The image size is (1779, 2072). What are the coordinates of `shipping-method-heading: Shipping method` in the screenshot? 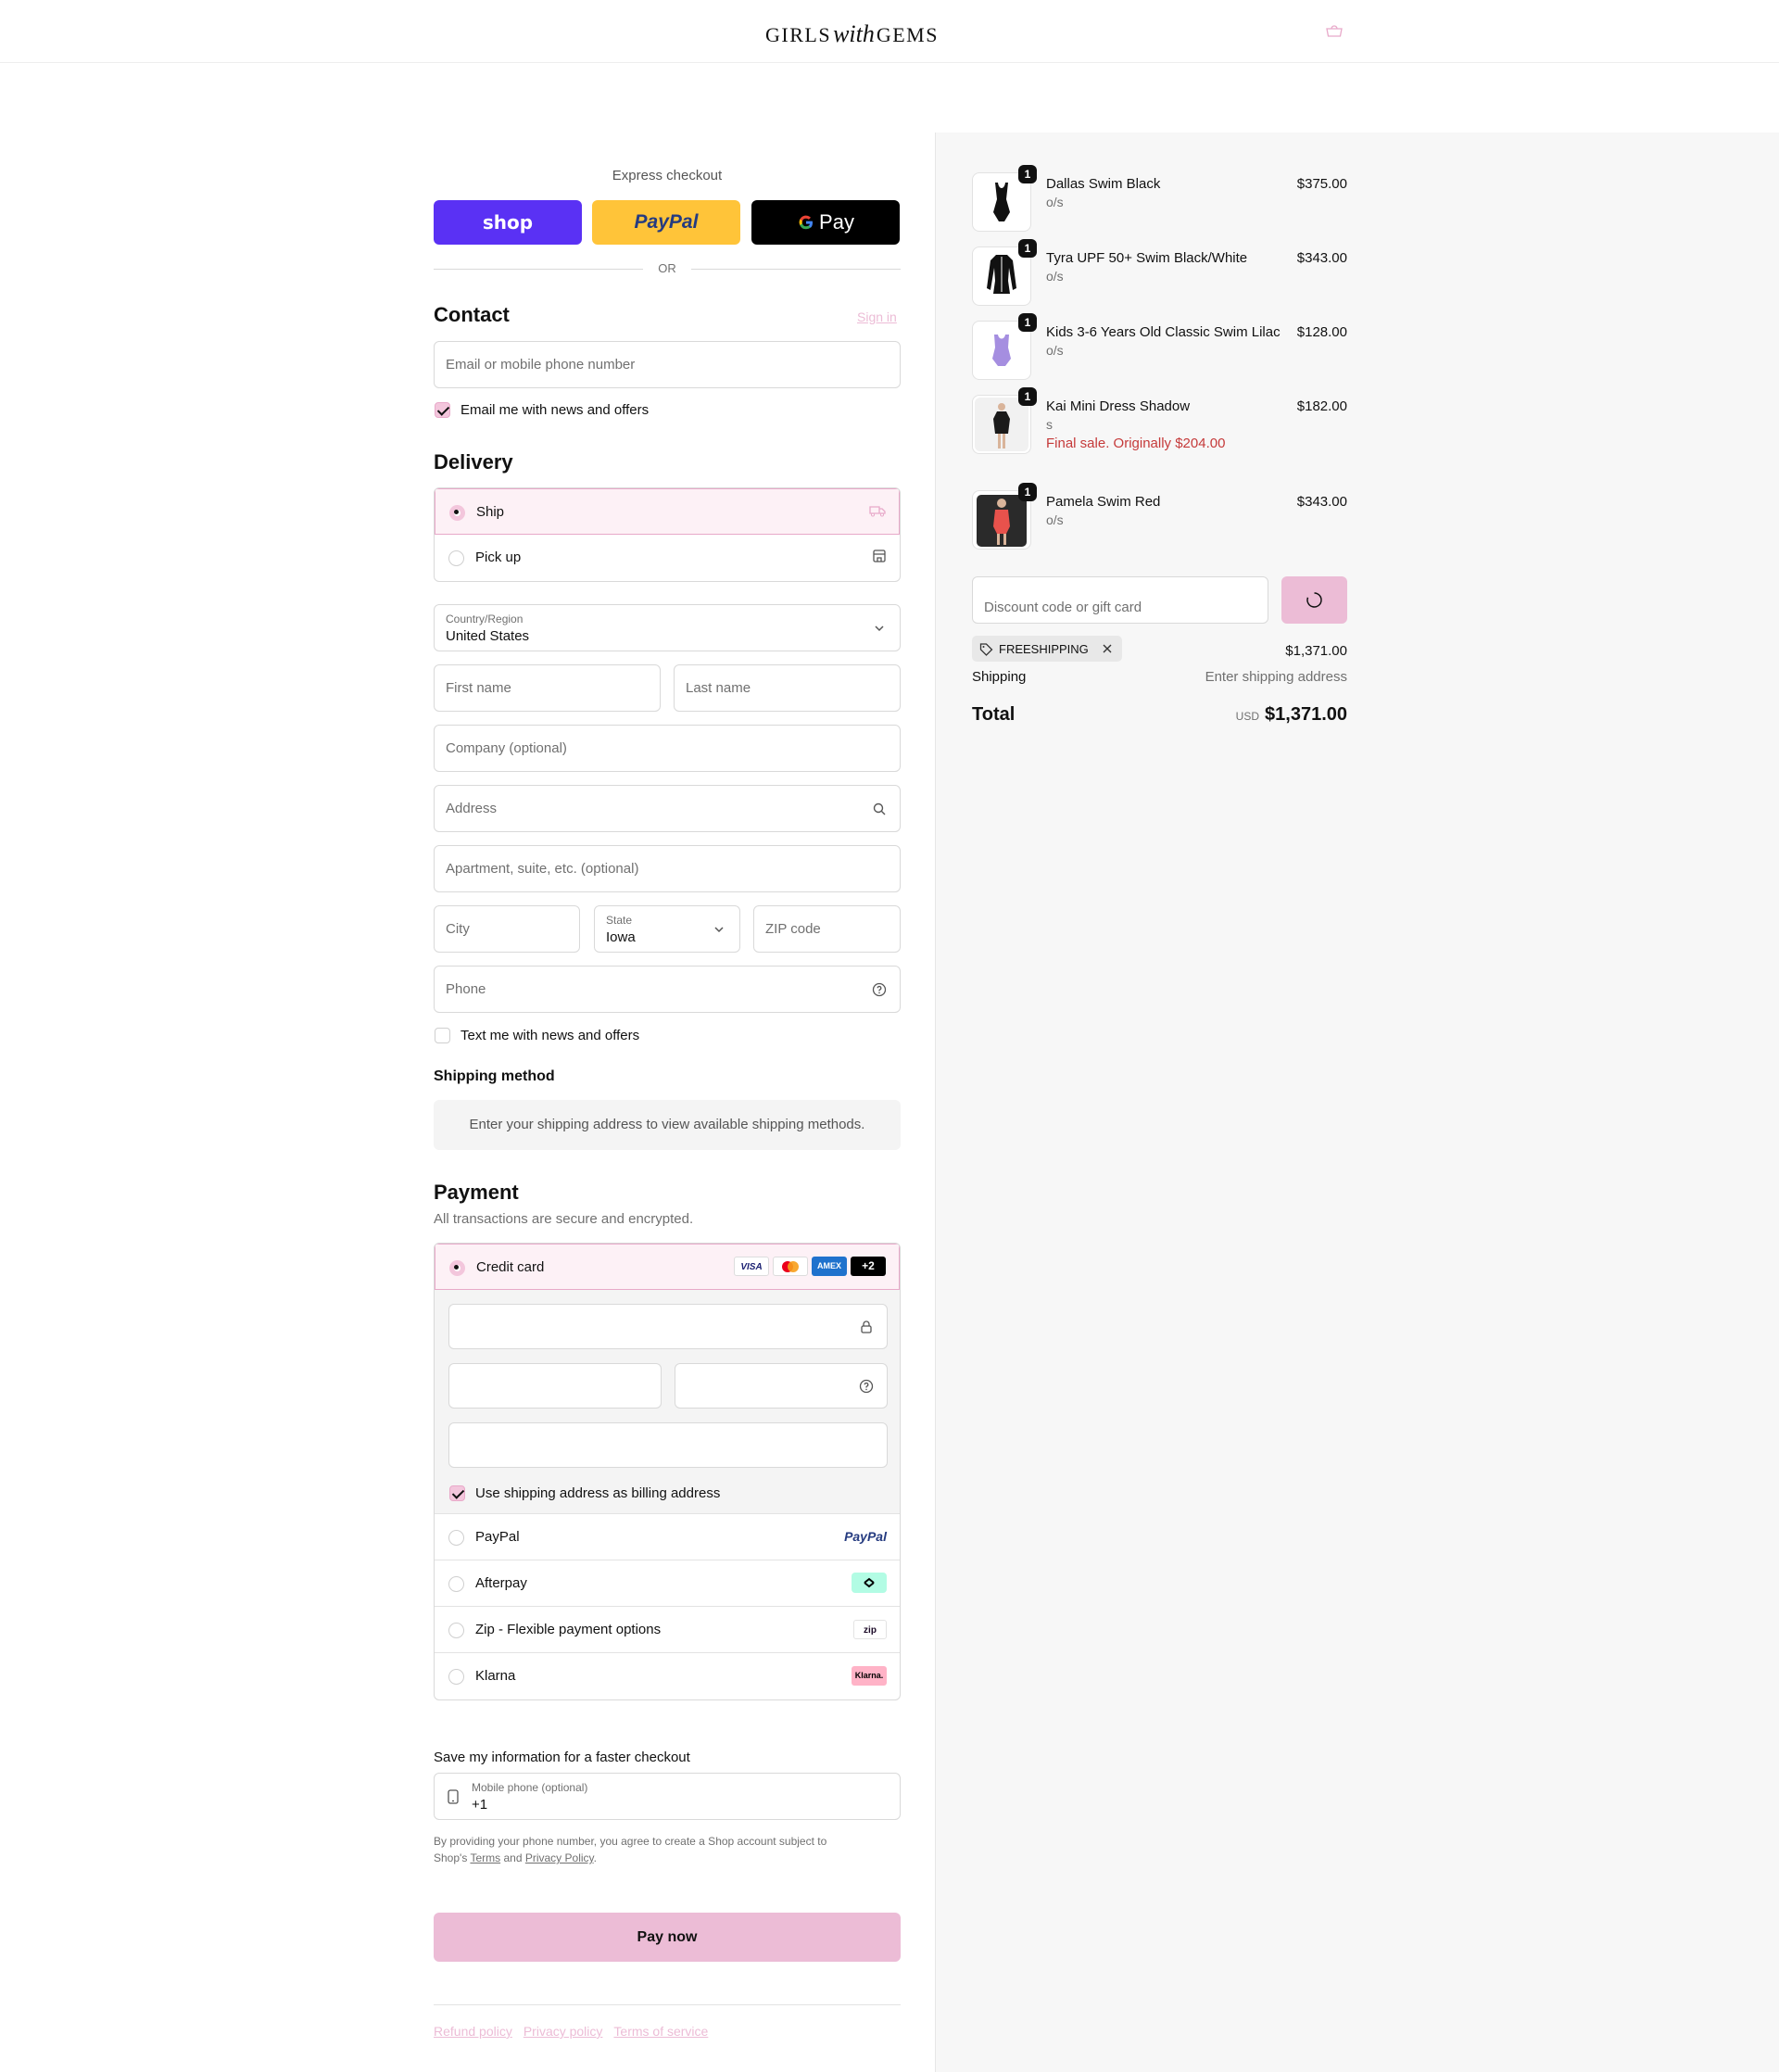 It's located at (494, 1076).